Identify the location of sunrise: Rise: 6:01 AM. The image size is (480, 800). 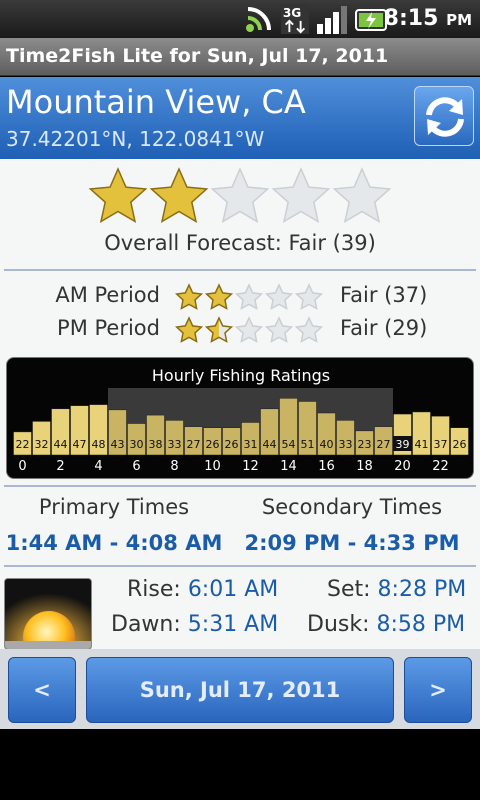
(203, 589).